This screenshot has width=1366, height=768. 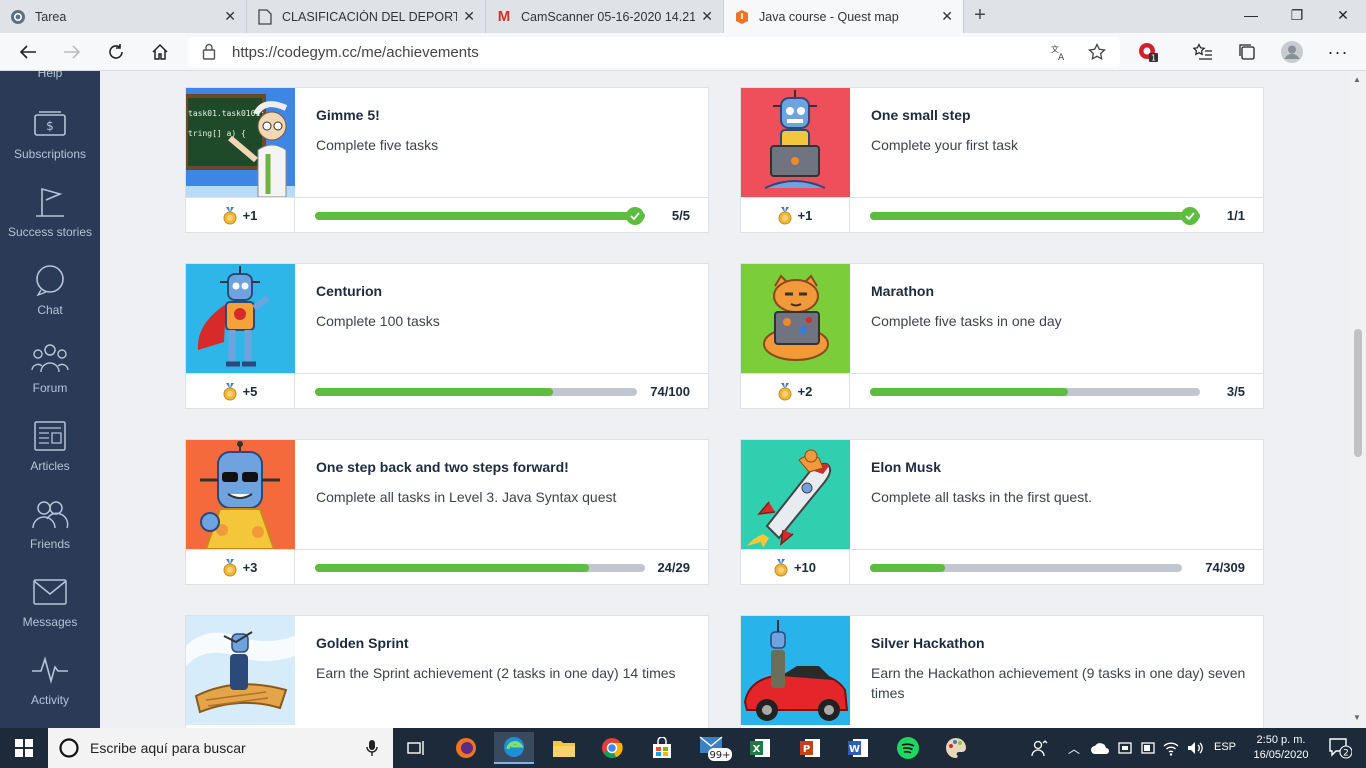 What do you see at coordinates (1292, 52) in the screenshot?
I see `profile-button` at bounding box center [1292, 52].